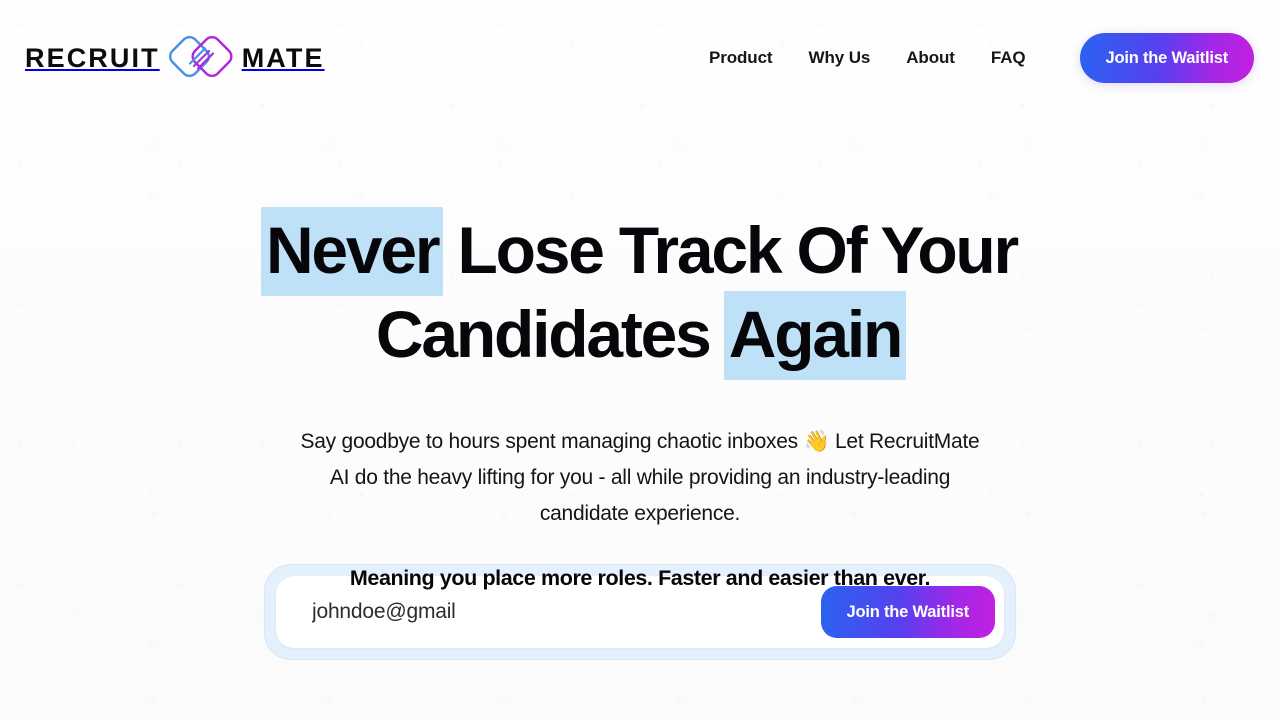  What do you see at coordinates (92, 57) in the screenshot?
I see `brand-word-recruit: RECRUIT` at bounding box center [92, 57].